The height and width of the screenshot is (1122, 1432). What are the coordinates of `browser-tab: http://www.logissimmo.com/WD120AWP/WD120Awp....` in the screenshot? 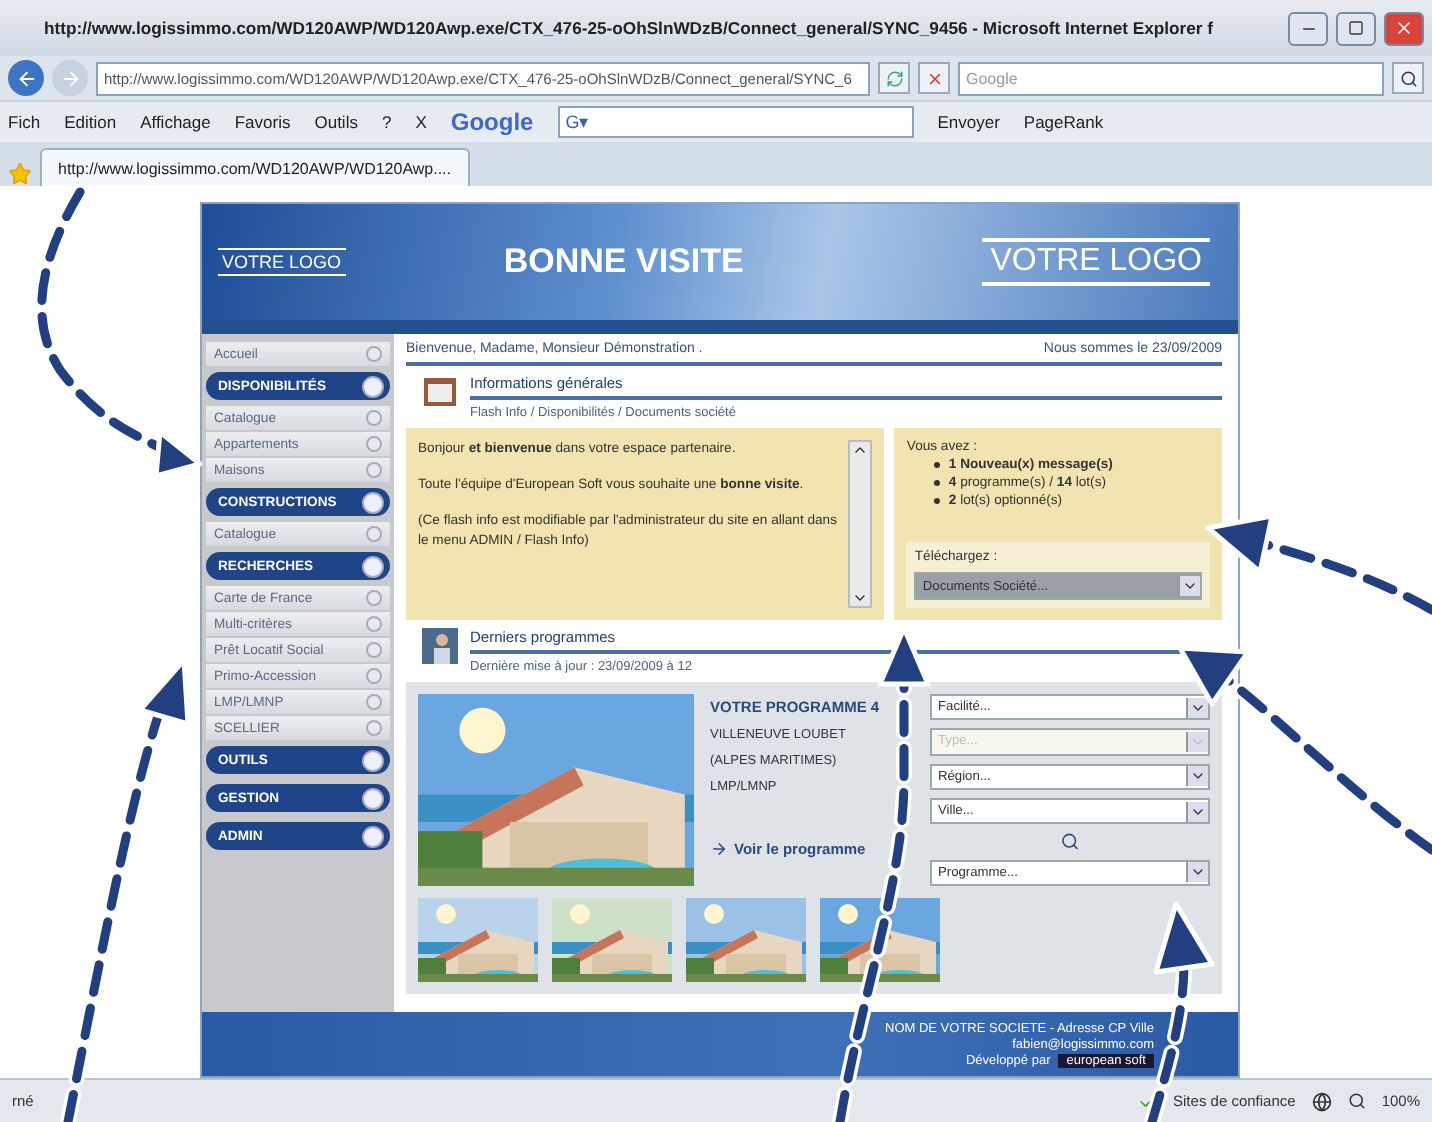 It's located at (254, 167).